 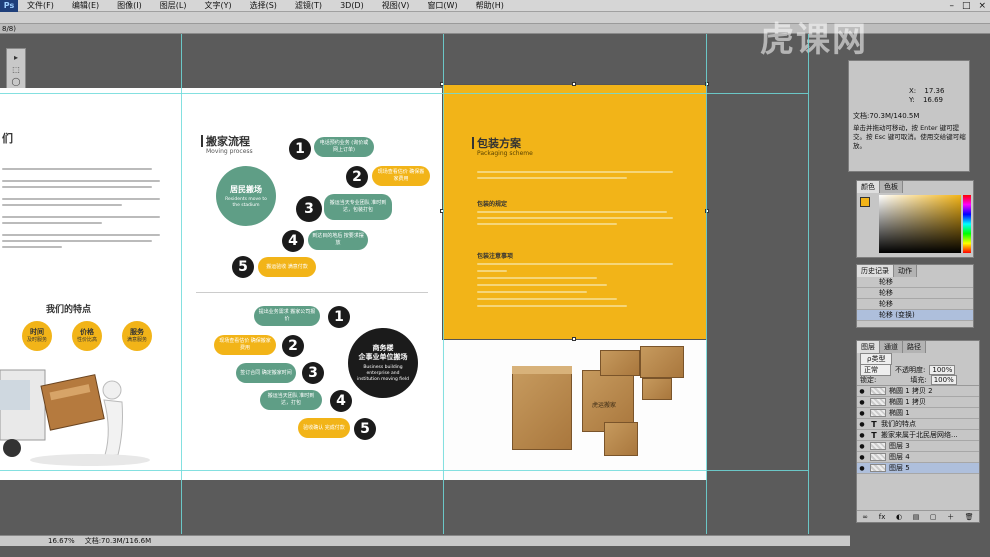 What do you see at coordinates (574, 212) in the screenshot?
I see `packaging-panel: 包装方案 Packaging scheme 包装的规定 包装注意事项` at bounding box center [574, 212].